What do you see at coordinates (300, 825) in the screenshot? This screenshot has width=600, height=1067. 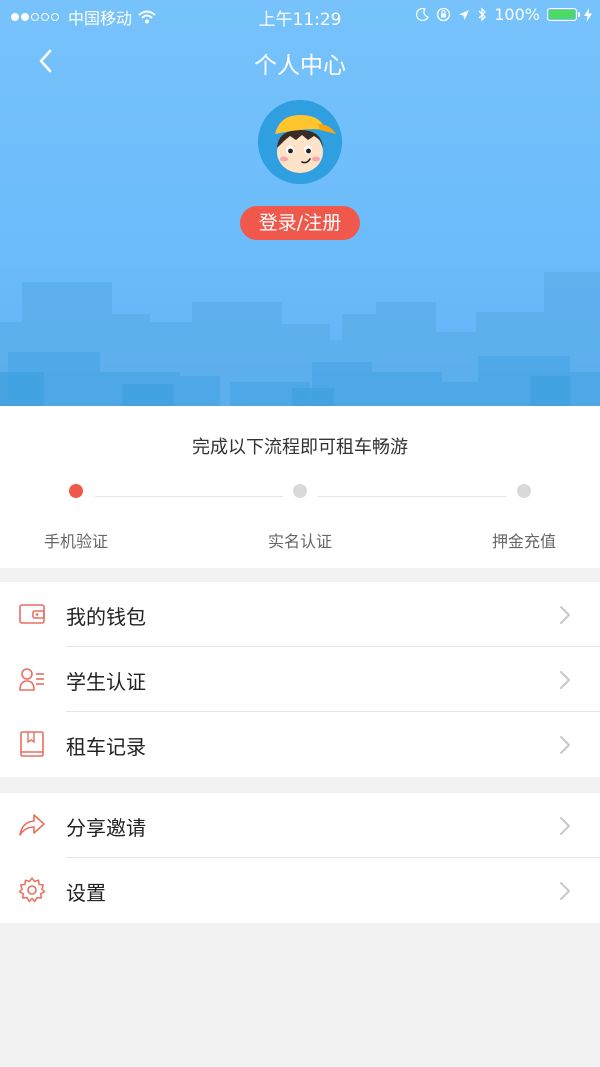 I see `menu-item-share-invite: 分享邀请` at bounding box center [300, 825].